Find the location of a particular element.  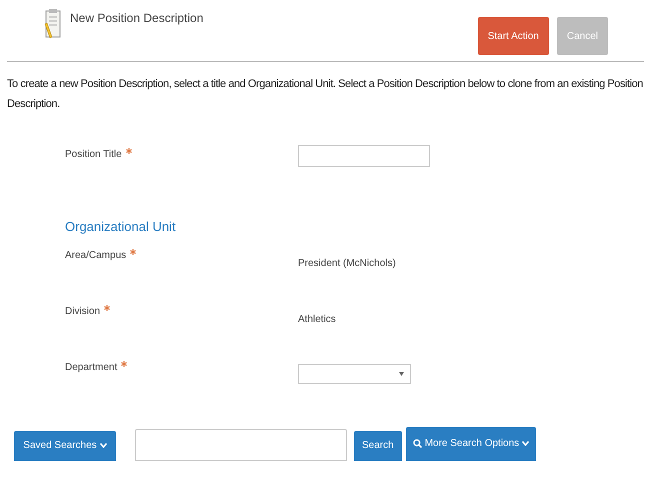

field-label: Area/Campus is located at coordinates (95, 255).